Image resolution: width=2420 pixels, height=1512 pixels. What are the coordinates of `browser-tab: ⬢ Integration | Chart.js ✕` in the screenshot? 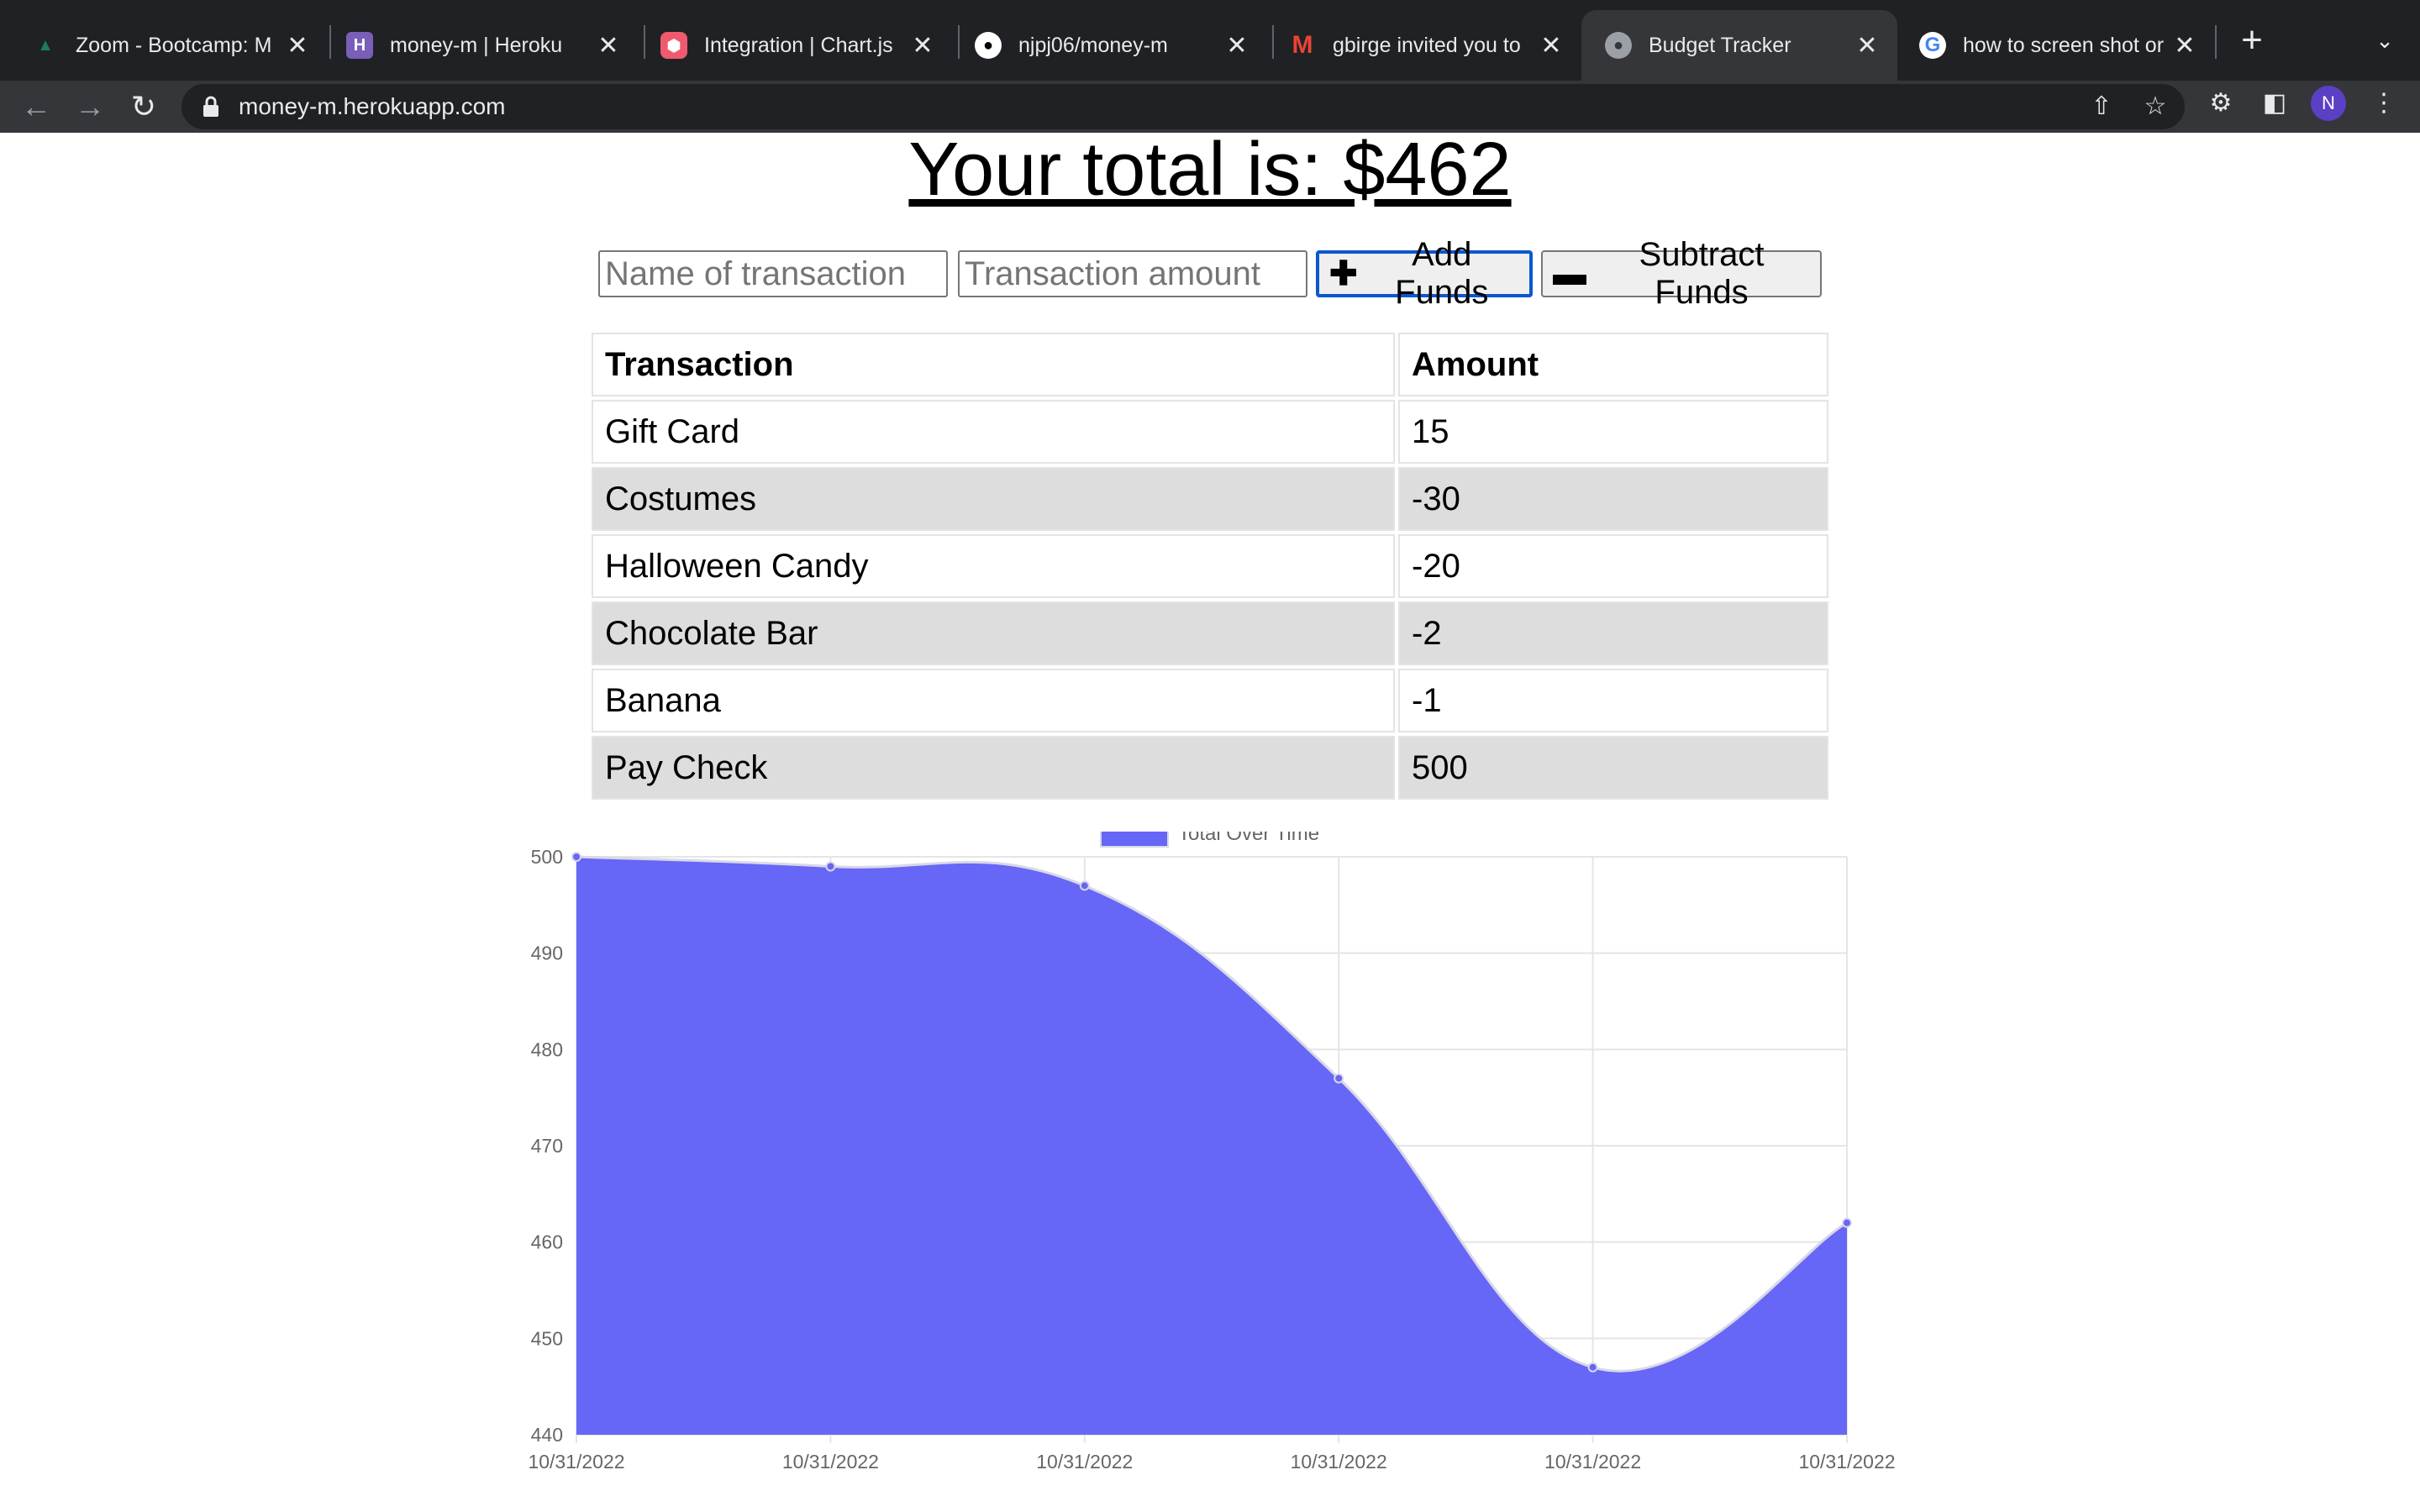 It's located at (795, 45).